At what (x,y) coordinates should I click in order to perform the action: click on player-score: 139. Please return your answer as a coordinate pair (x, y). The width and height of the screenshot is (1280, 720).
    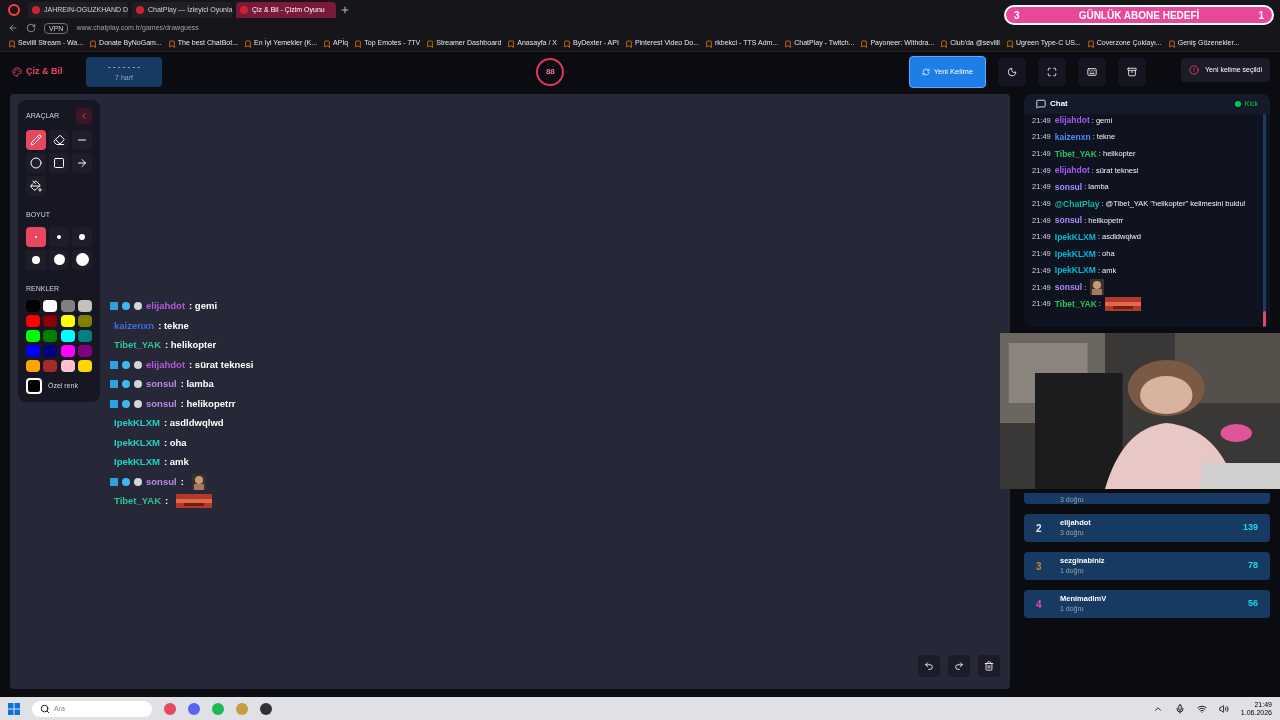
    Looking at the image, I should click on (1250, 528).